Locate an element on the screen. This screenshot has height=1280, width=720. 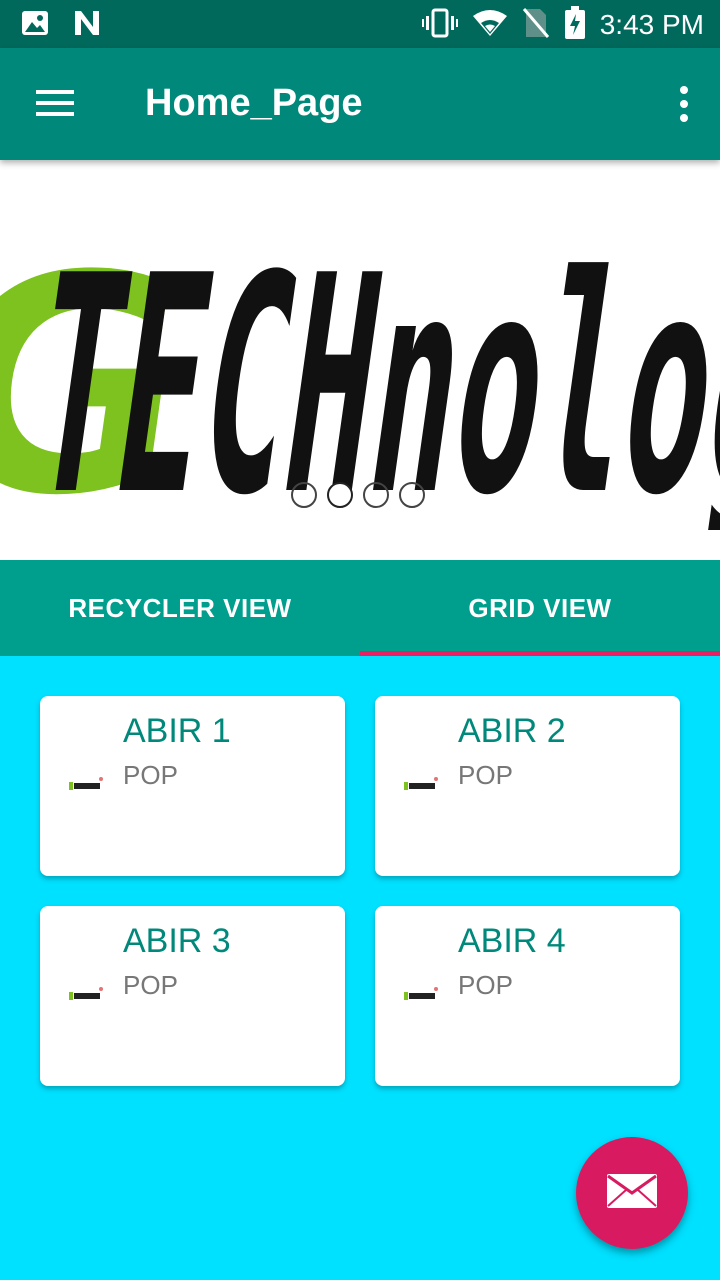
battery-charging-icon is located at coordinates (575, 25).